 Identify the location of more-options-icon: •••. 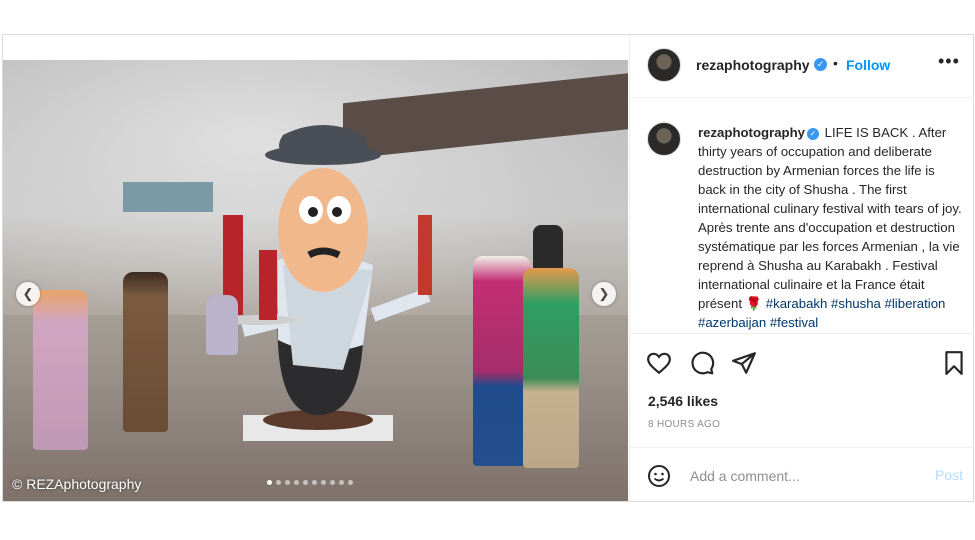
(949, 61).